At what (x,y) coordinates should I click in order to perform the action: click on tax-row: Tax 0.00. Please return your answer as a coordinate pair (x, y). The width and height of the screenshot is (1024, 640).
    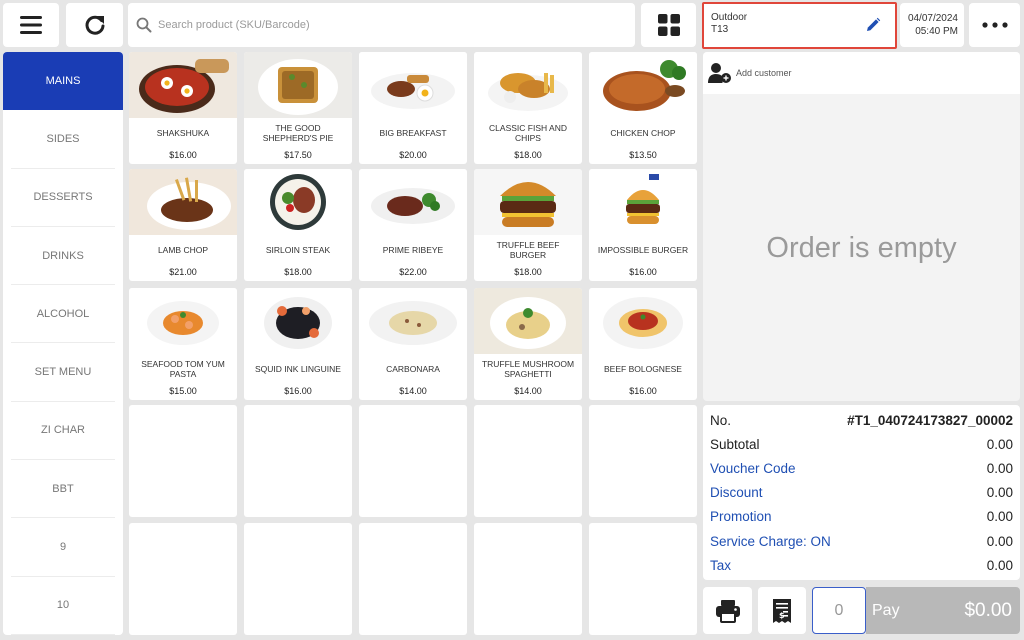
    Looking at the image, I should click on (861, 565).